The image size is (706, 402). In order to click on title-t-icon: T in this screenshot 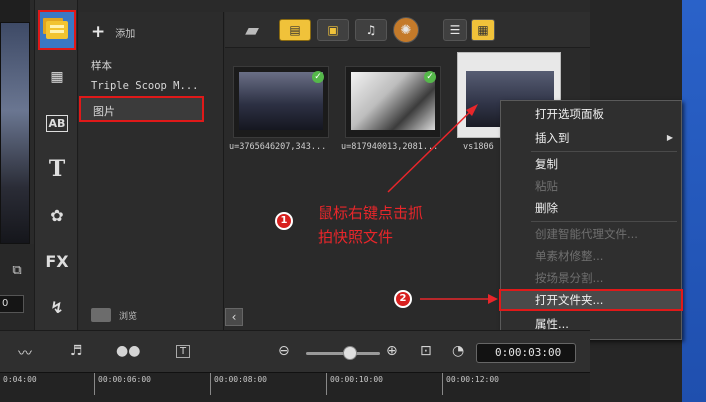, I will do `click(57, 169)`.